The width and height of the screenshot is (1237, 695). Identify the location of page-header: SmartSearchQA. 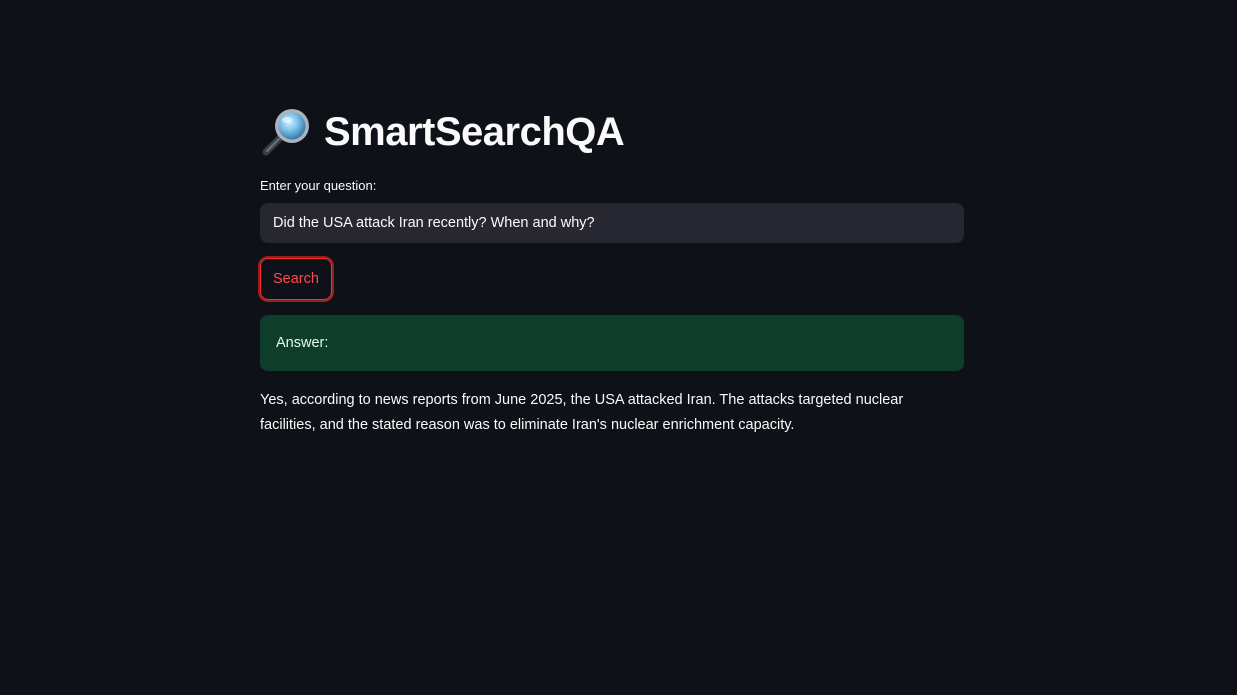
(442, 132).